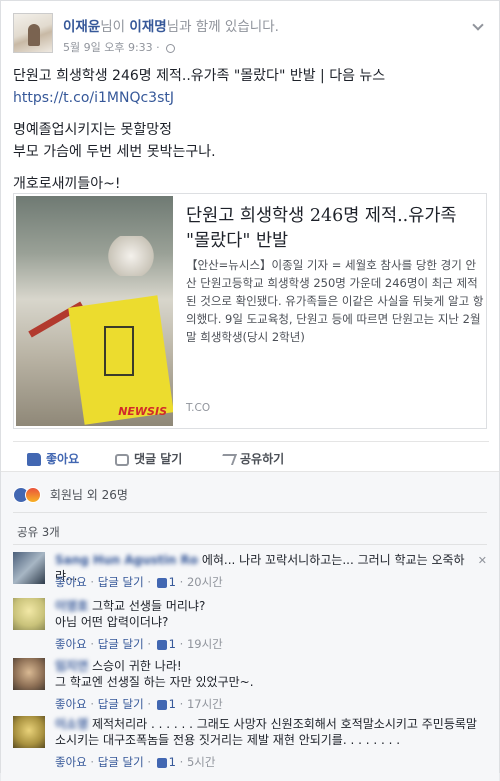 The image size is (500, 781). I want to click on action-bar: 좋아요 댓글 달기 공유하기, so click(251, 456).